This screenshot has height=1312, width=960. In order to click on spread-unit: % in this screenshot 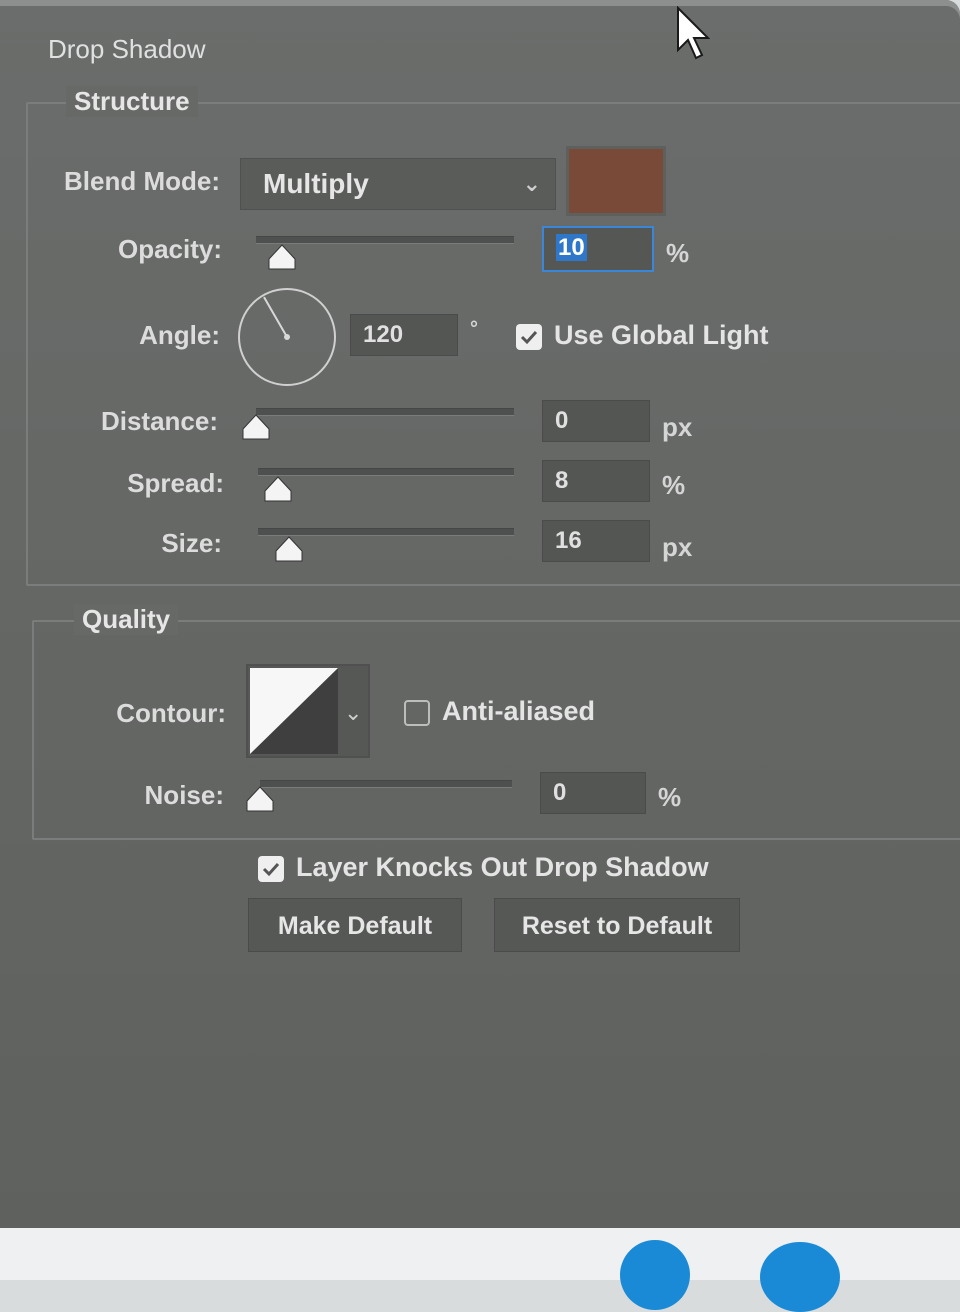, I will do `click(674, 485)`.